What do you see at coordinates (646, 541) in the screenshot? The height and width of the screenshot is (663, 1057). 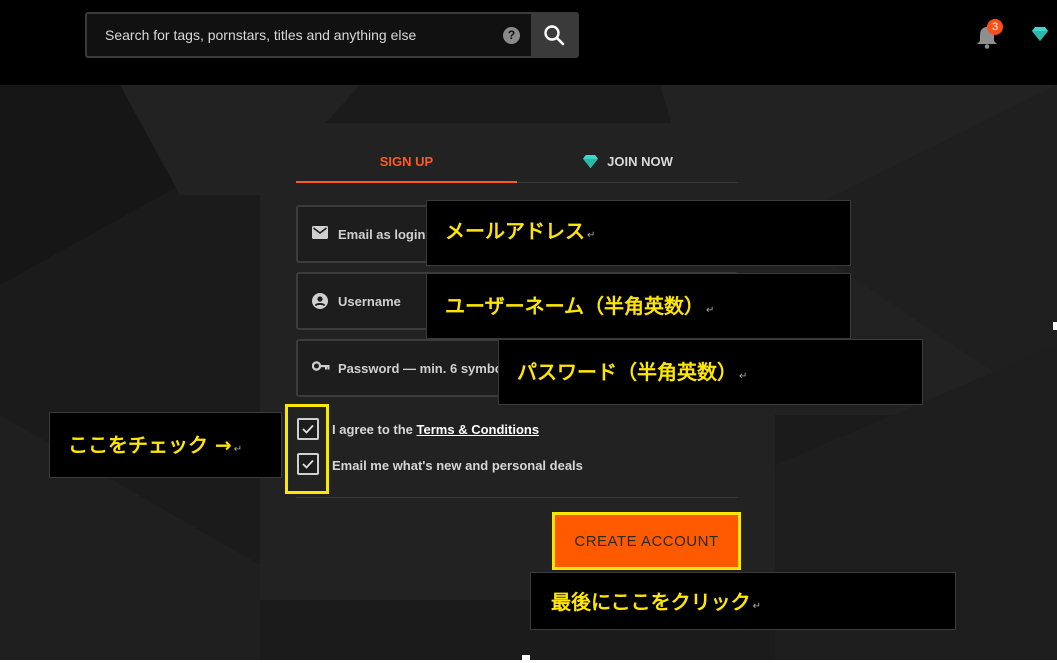 I see `button-highlight` at bounding box center [646, 541].